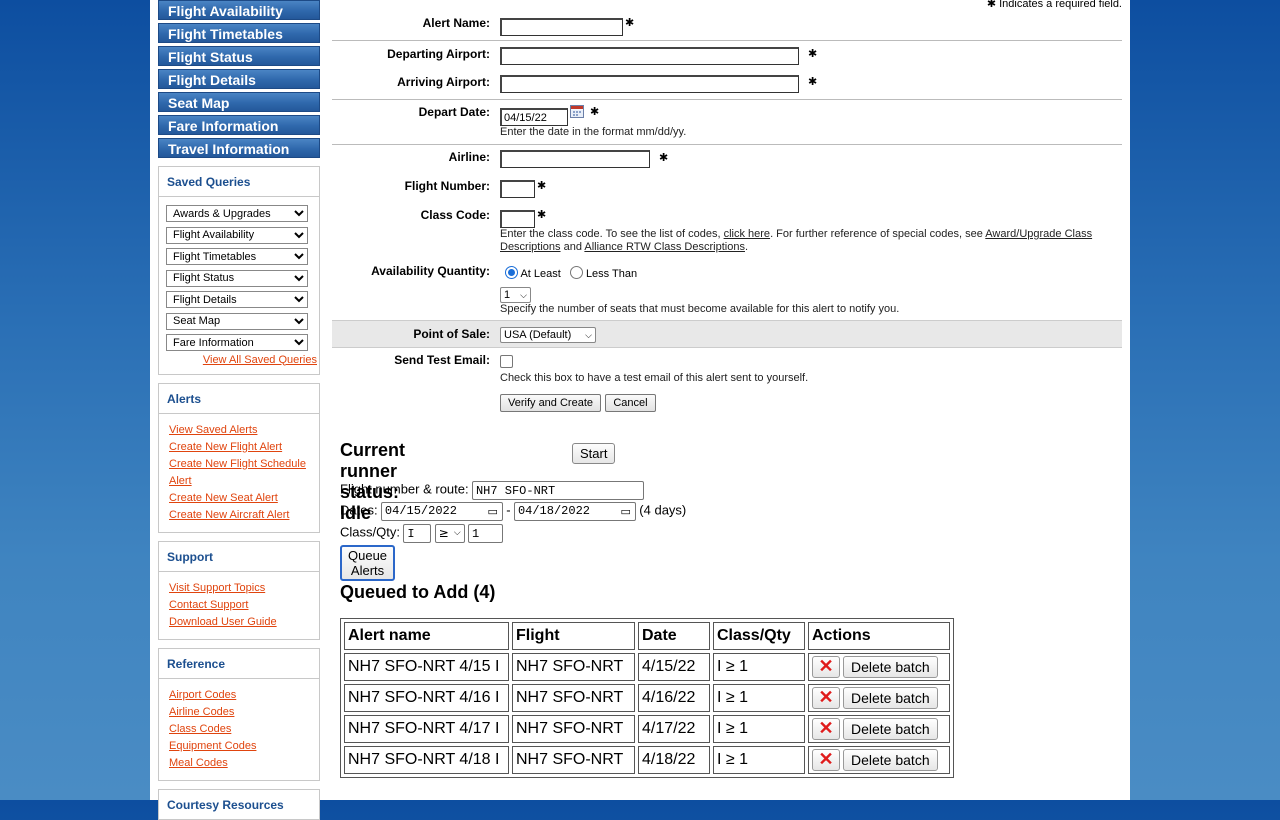 The height and width of the screenshot is (820, 1280). I want to click on class-code-input, so click(517, 219).